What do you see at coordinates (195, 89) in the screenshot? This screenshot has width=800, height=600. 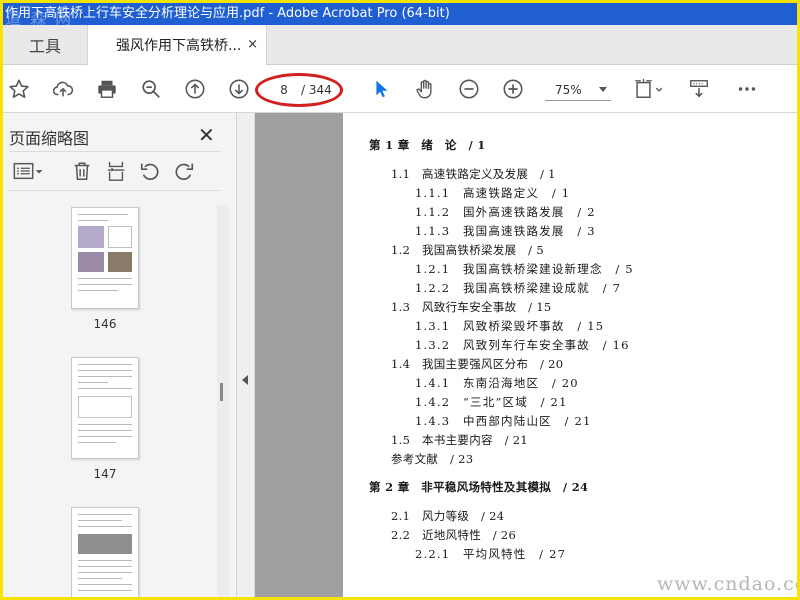 I see `page-up-icon` at bounding box center [195, 89].